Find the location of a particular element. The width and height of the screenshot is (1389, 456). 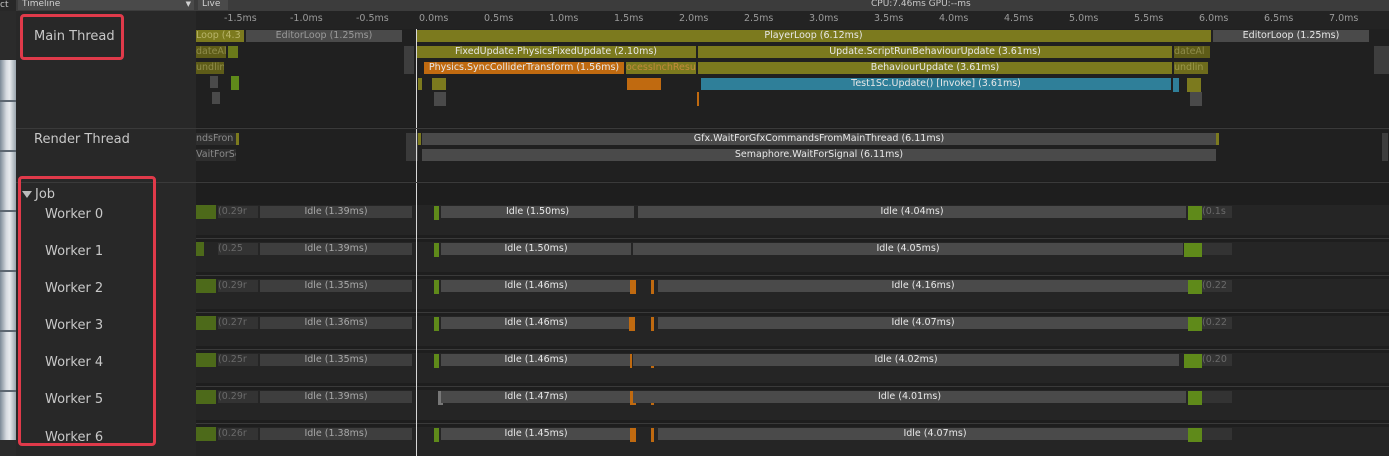

worker-idle-block: Idle (1.36ms) is located at coordinates (336, 323).